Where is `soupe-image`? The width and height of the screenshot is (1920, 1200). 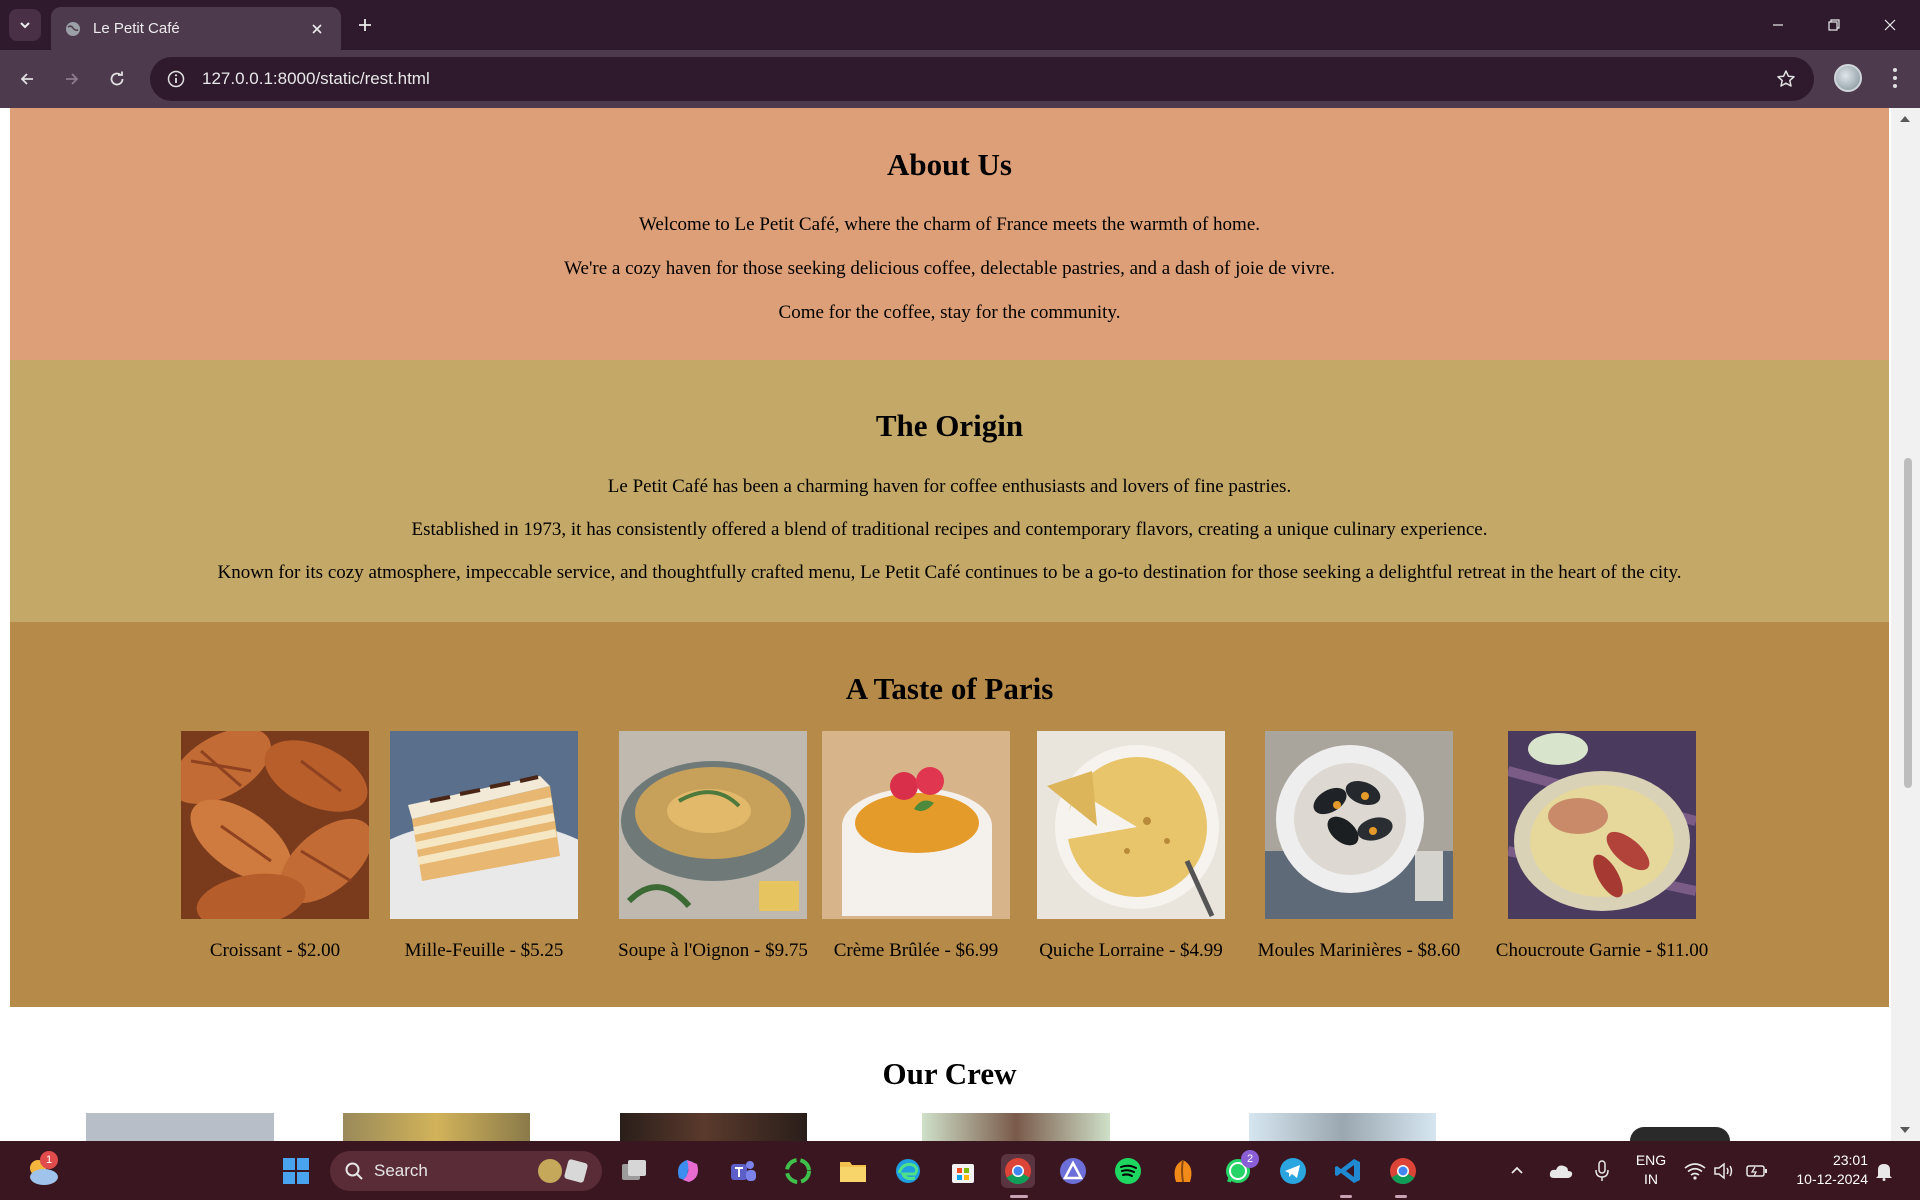 soupe-image is located at coordinates (713, 825).